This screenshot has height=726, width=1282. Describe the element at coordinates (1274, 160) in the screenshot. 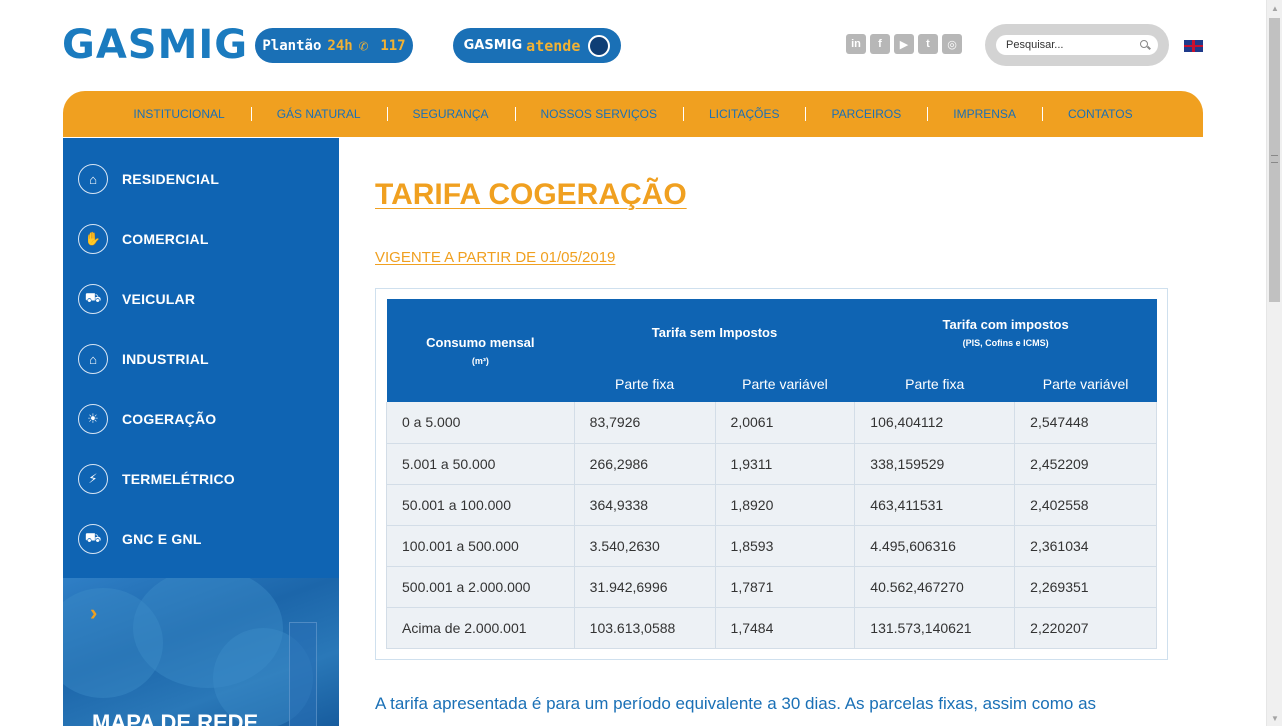

I see `scroll-thumb` at that location.